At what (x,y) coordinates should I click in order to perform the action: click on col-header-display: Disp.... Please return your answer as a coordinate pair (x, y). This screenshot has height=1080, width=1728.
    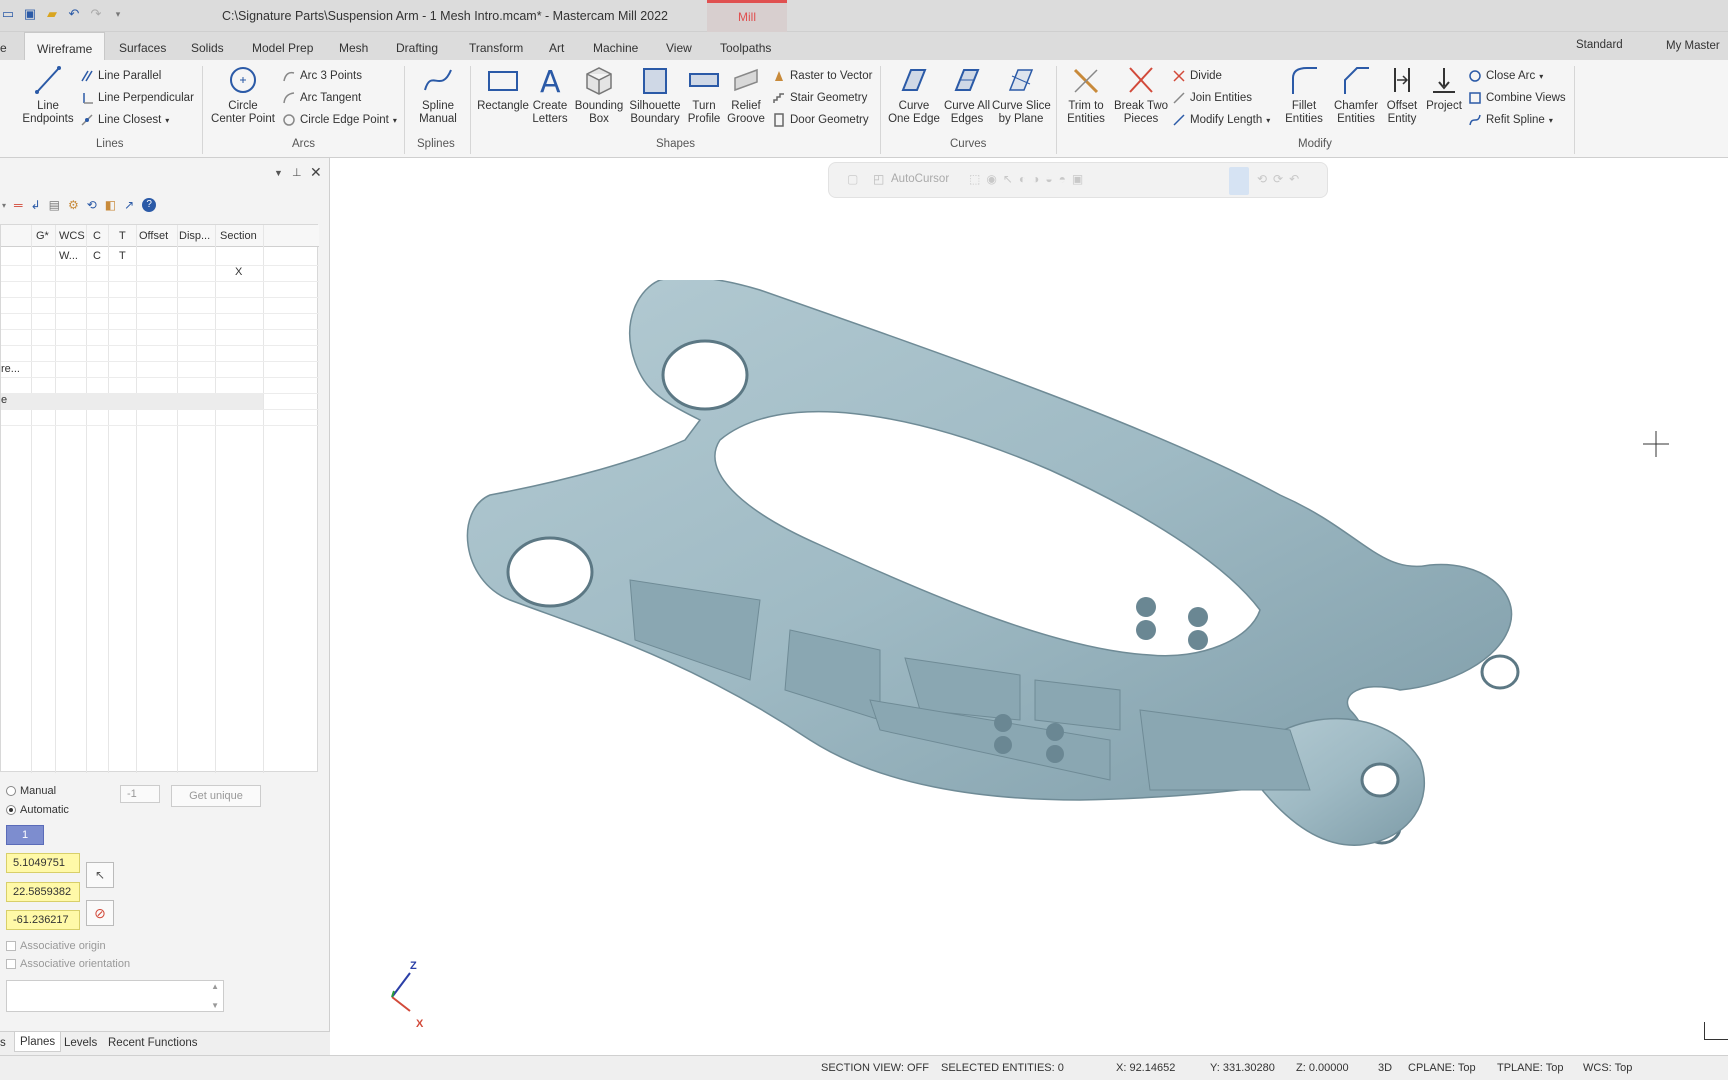
    Looking at the image, I should click on (194, 236).